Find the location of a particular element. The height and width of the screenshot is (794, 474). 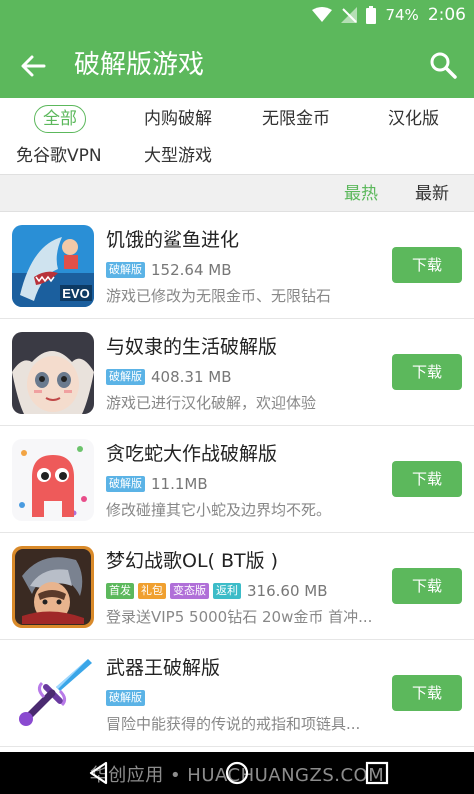

app-icon-hungry-shark: EVO is located at coordinates (53, 266).